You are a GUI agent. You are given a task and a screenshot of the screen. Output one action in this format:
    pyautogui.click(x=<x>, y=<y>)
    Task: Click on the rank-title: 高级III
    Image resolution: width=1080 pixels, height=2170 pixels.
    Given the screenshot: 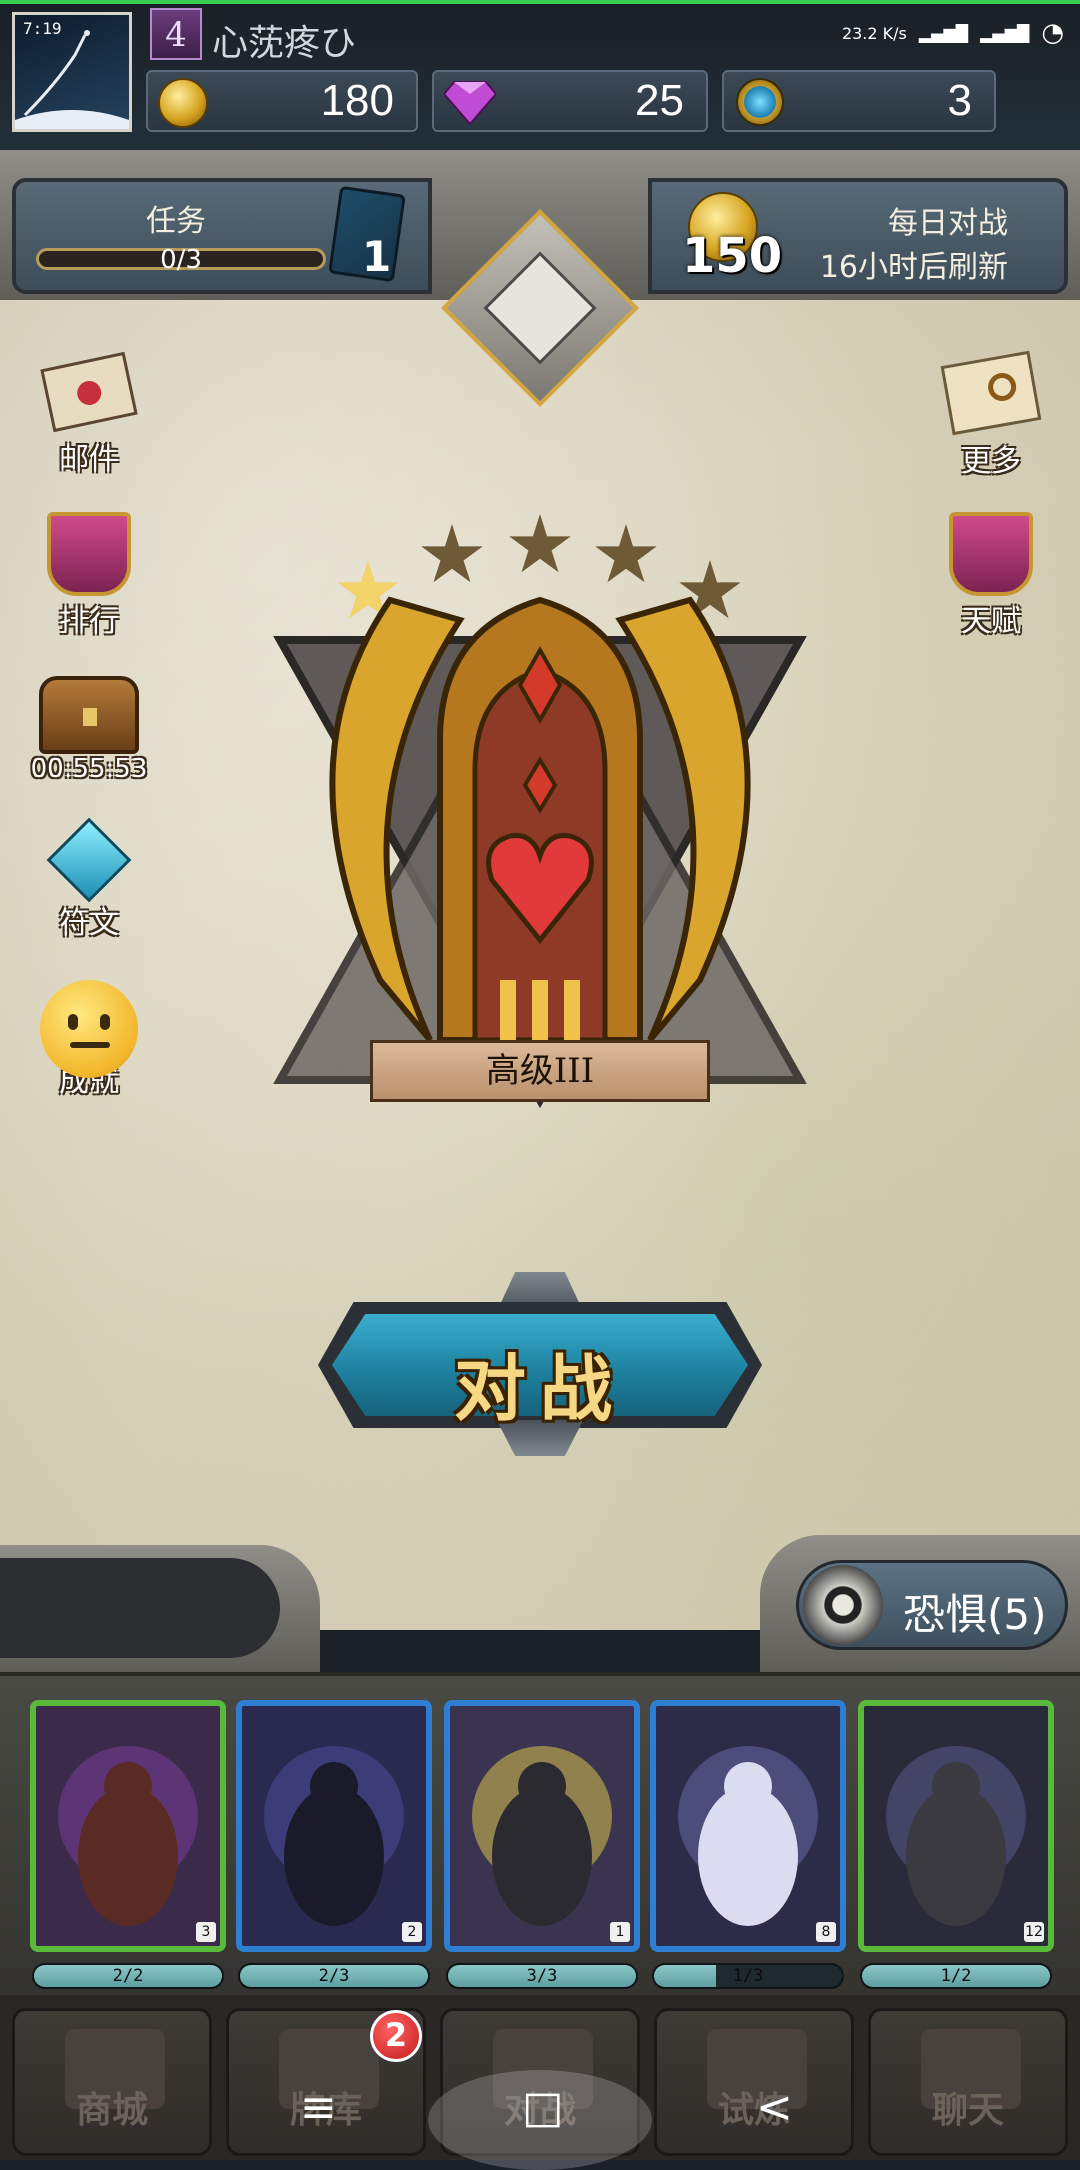 What is the action you would take?
    pyautogui.click(x=540, y=1071)
    